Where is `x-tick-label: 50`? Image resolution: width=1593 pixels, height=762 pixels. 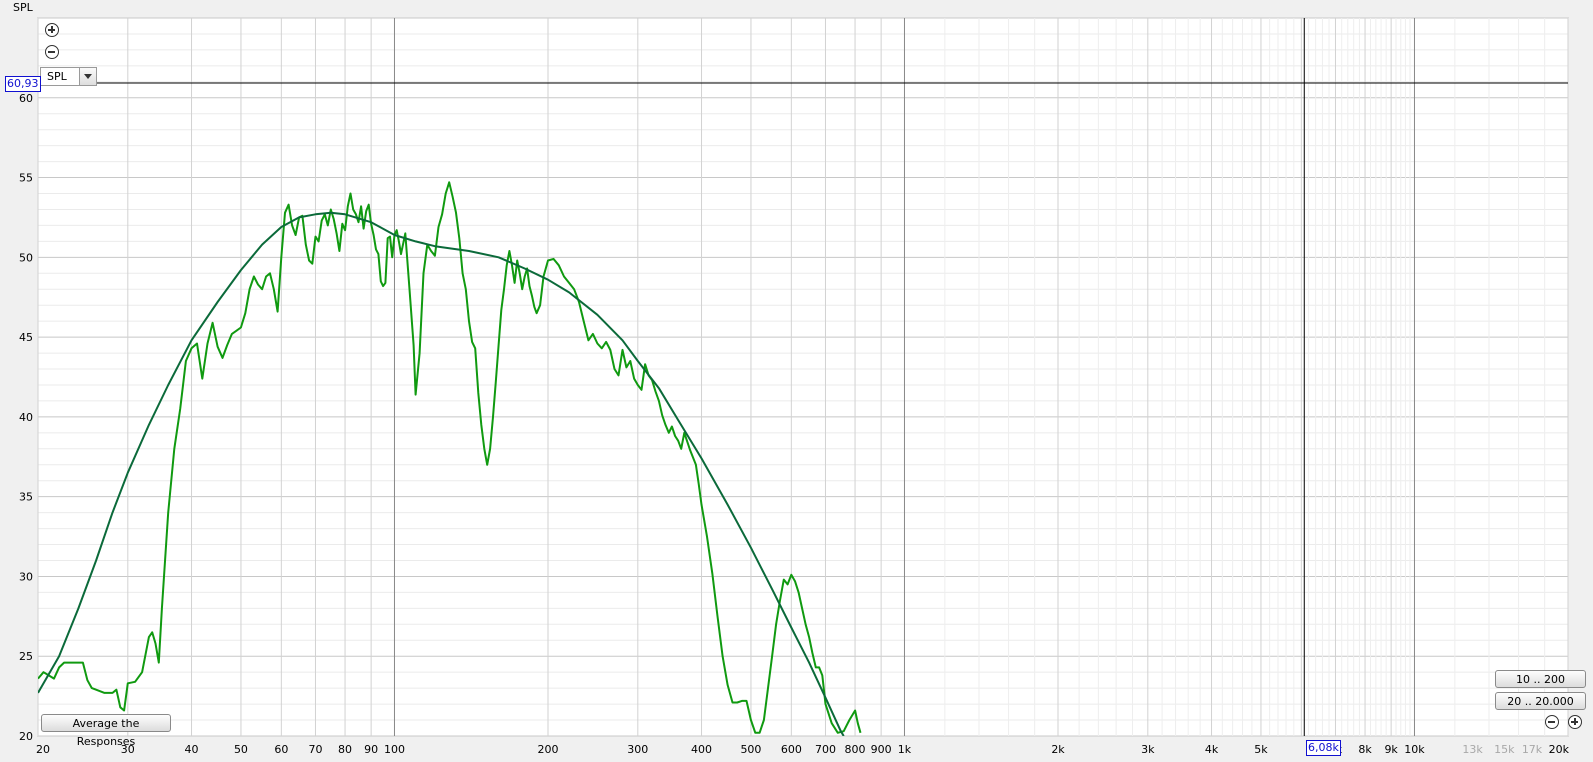 x-tick-label: 50 is located at coordinates (241, 749).